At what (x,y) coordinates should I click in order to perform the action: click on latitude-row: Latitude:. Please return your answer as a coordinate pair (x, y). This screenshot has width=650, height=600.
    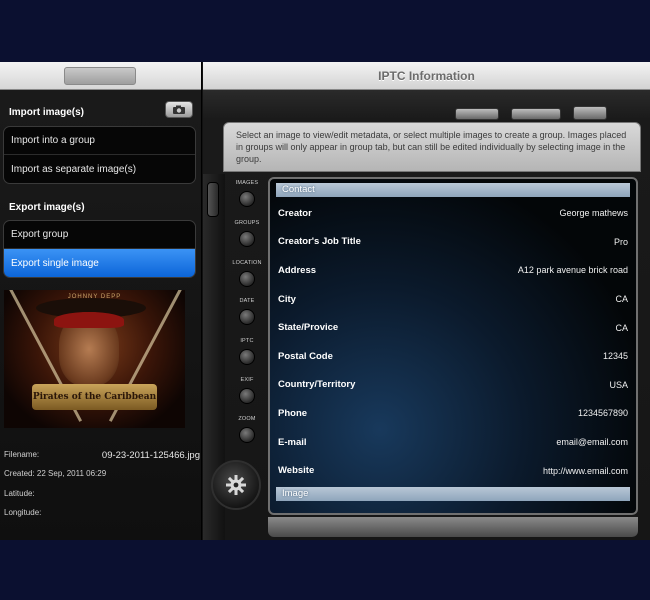
    Looking at the image, I should click on (102, 493).